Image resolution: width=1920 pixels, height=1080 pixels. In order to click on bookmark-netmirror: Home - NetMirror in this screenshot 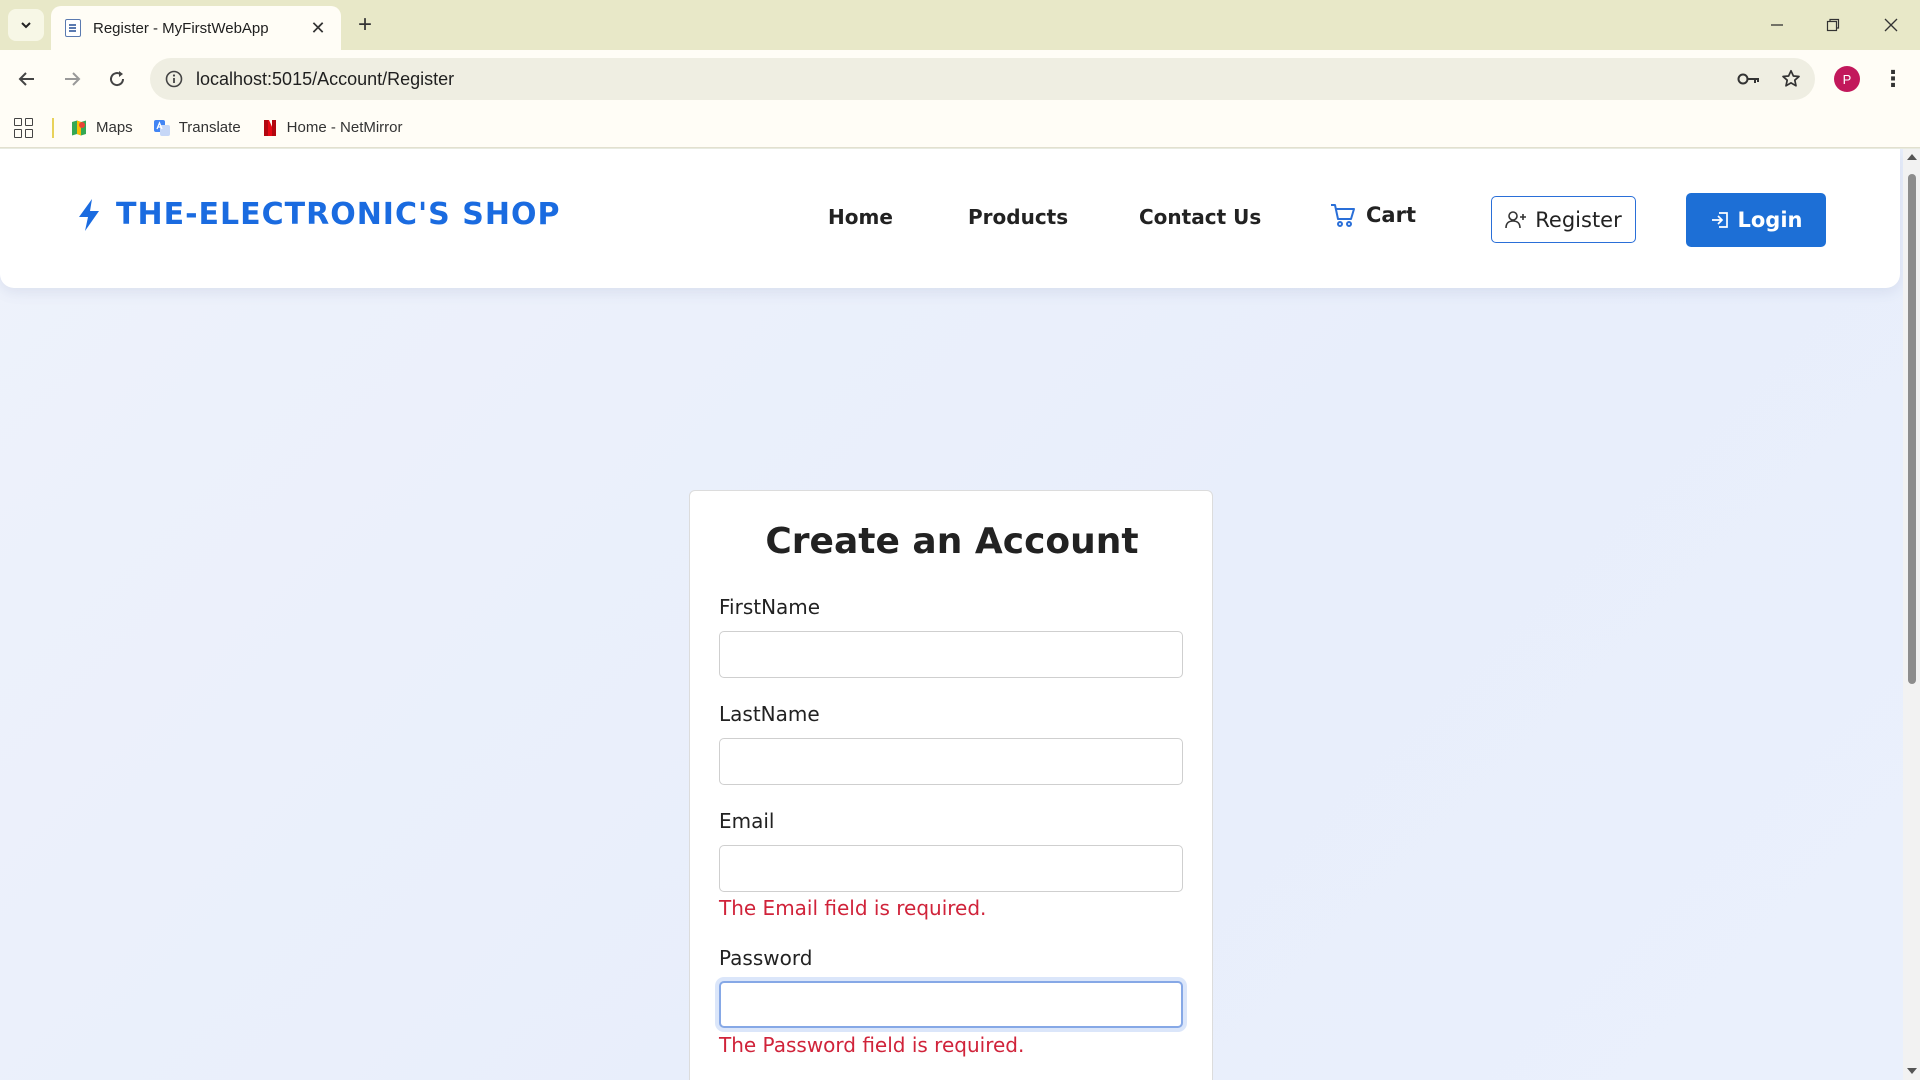, I will do `click(332, 128)`.